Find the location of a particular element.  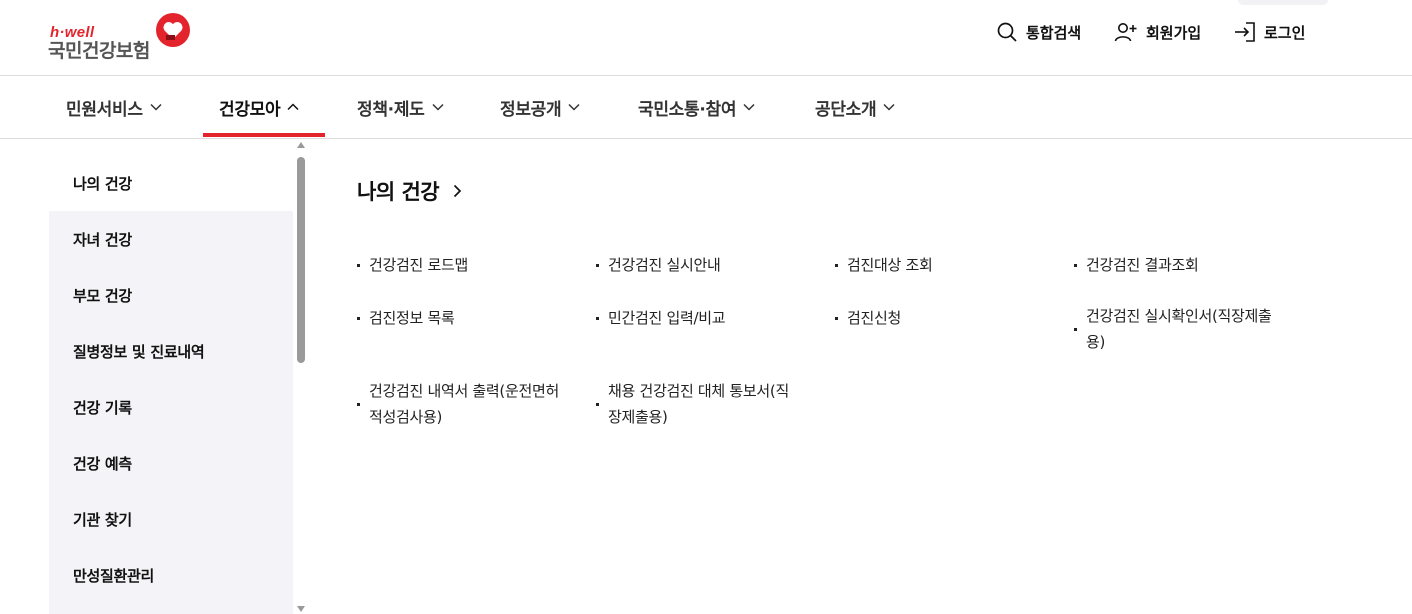

join-button: 회원가입 is located at coordinates (1157, 32).